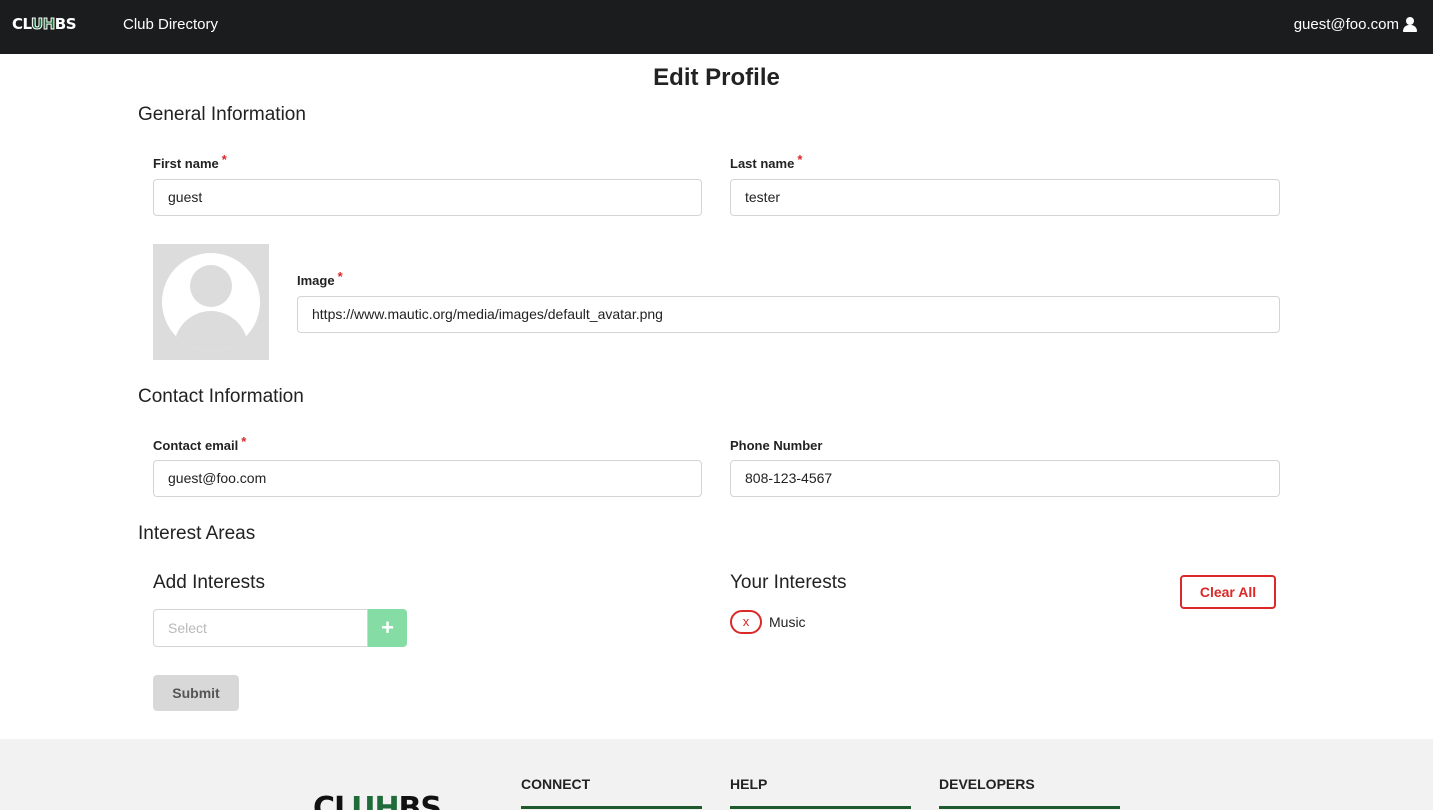 Image resolution: width=1433 pixels, height=810 pixels. What do you see at coordinates (1005, 478) in the screenshot?
I see `phone-number-input: 808-123-4567` at bounding box center [1005, 478].